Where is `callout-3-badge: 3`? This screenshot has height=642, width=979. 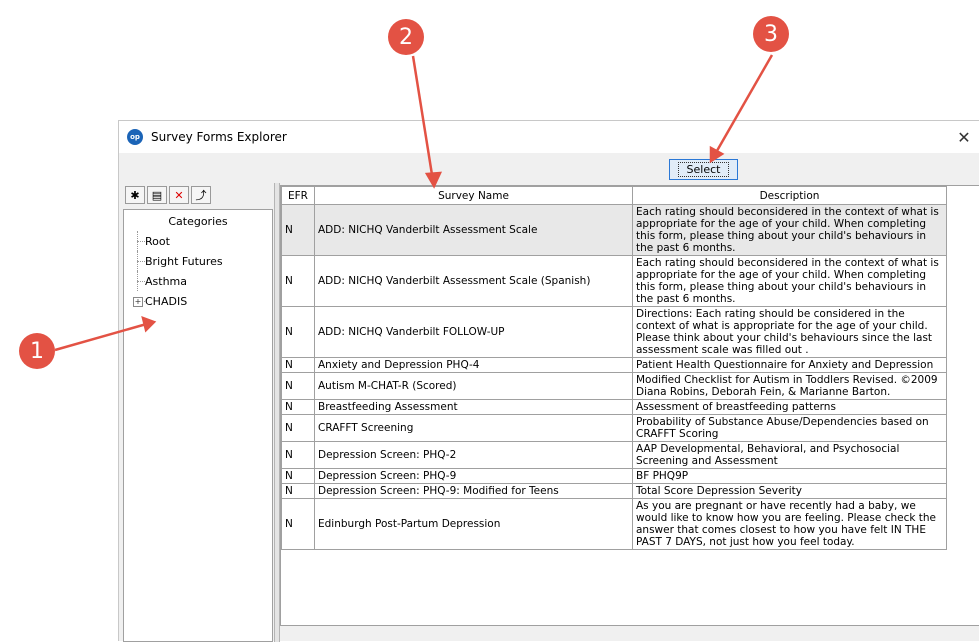 callout-3-badge: 3 is located at coordinates (771, 34).